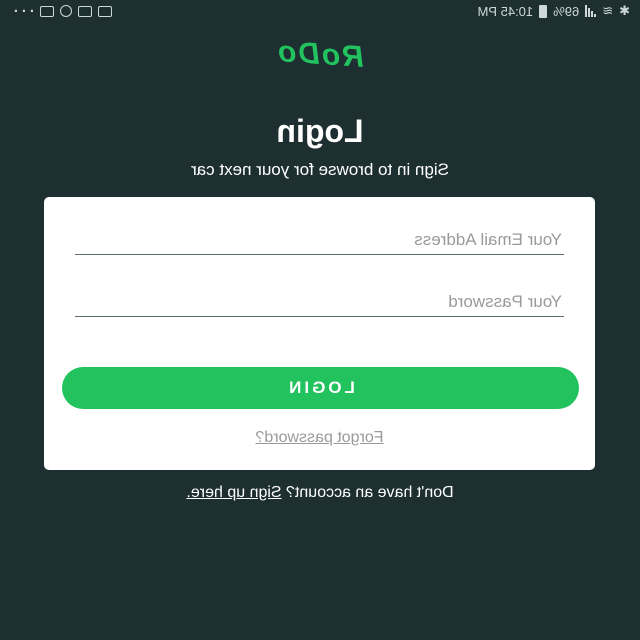 The image size is (640, 640). I want to click on login-button: LOGIN, so click(320, 388).